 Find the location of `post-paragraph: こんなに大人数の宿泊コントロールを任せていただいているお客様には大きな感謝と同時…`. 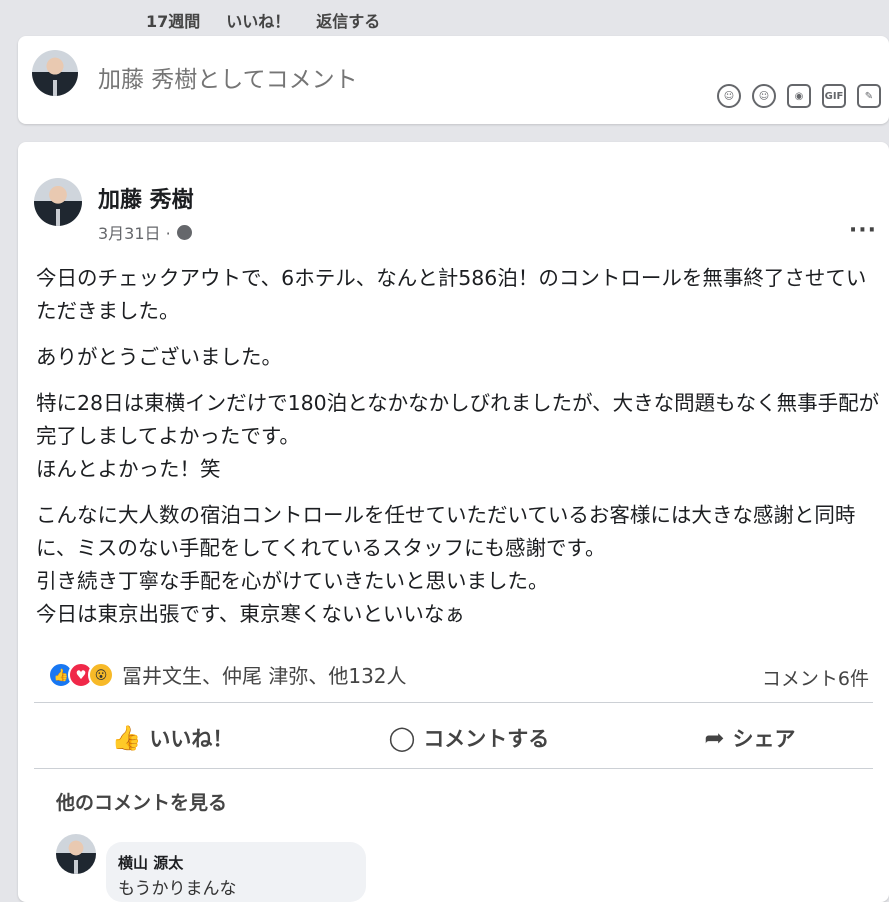

post-paragraph: こんなに大人数の宿泊コントロールを任せていただいているお客様には大きな感謝と同時… is located at coordinates (446, 564).